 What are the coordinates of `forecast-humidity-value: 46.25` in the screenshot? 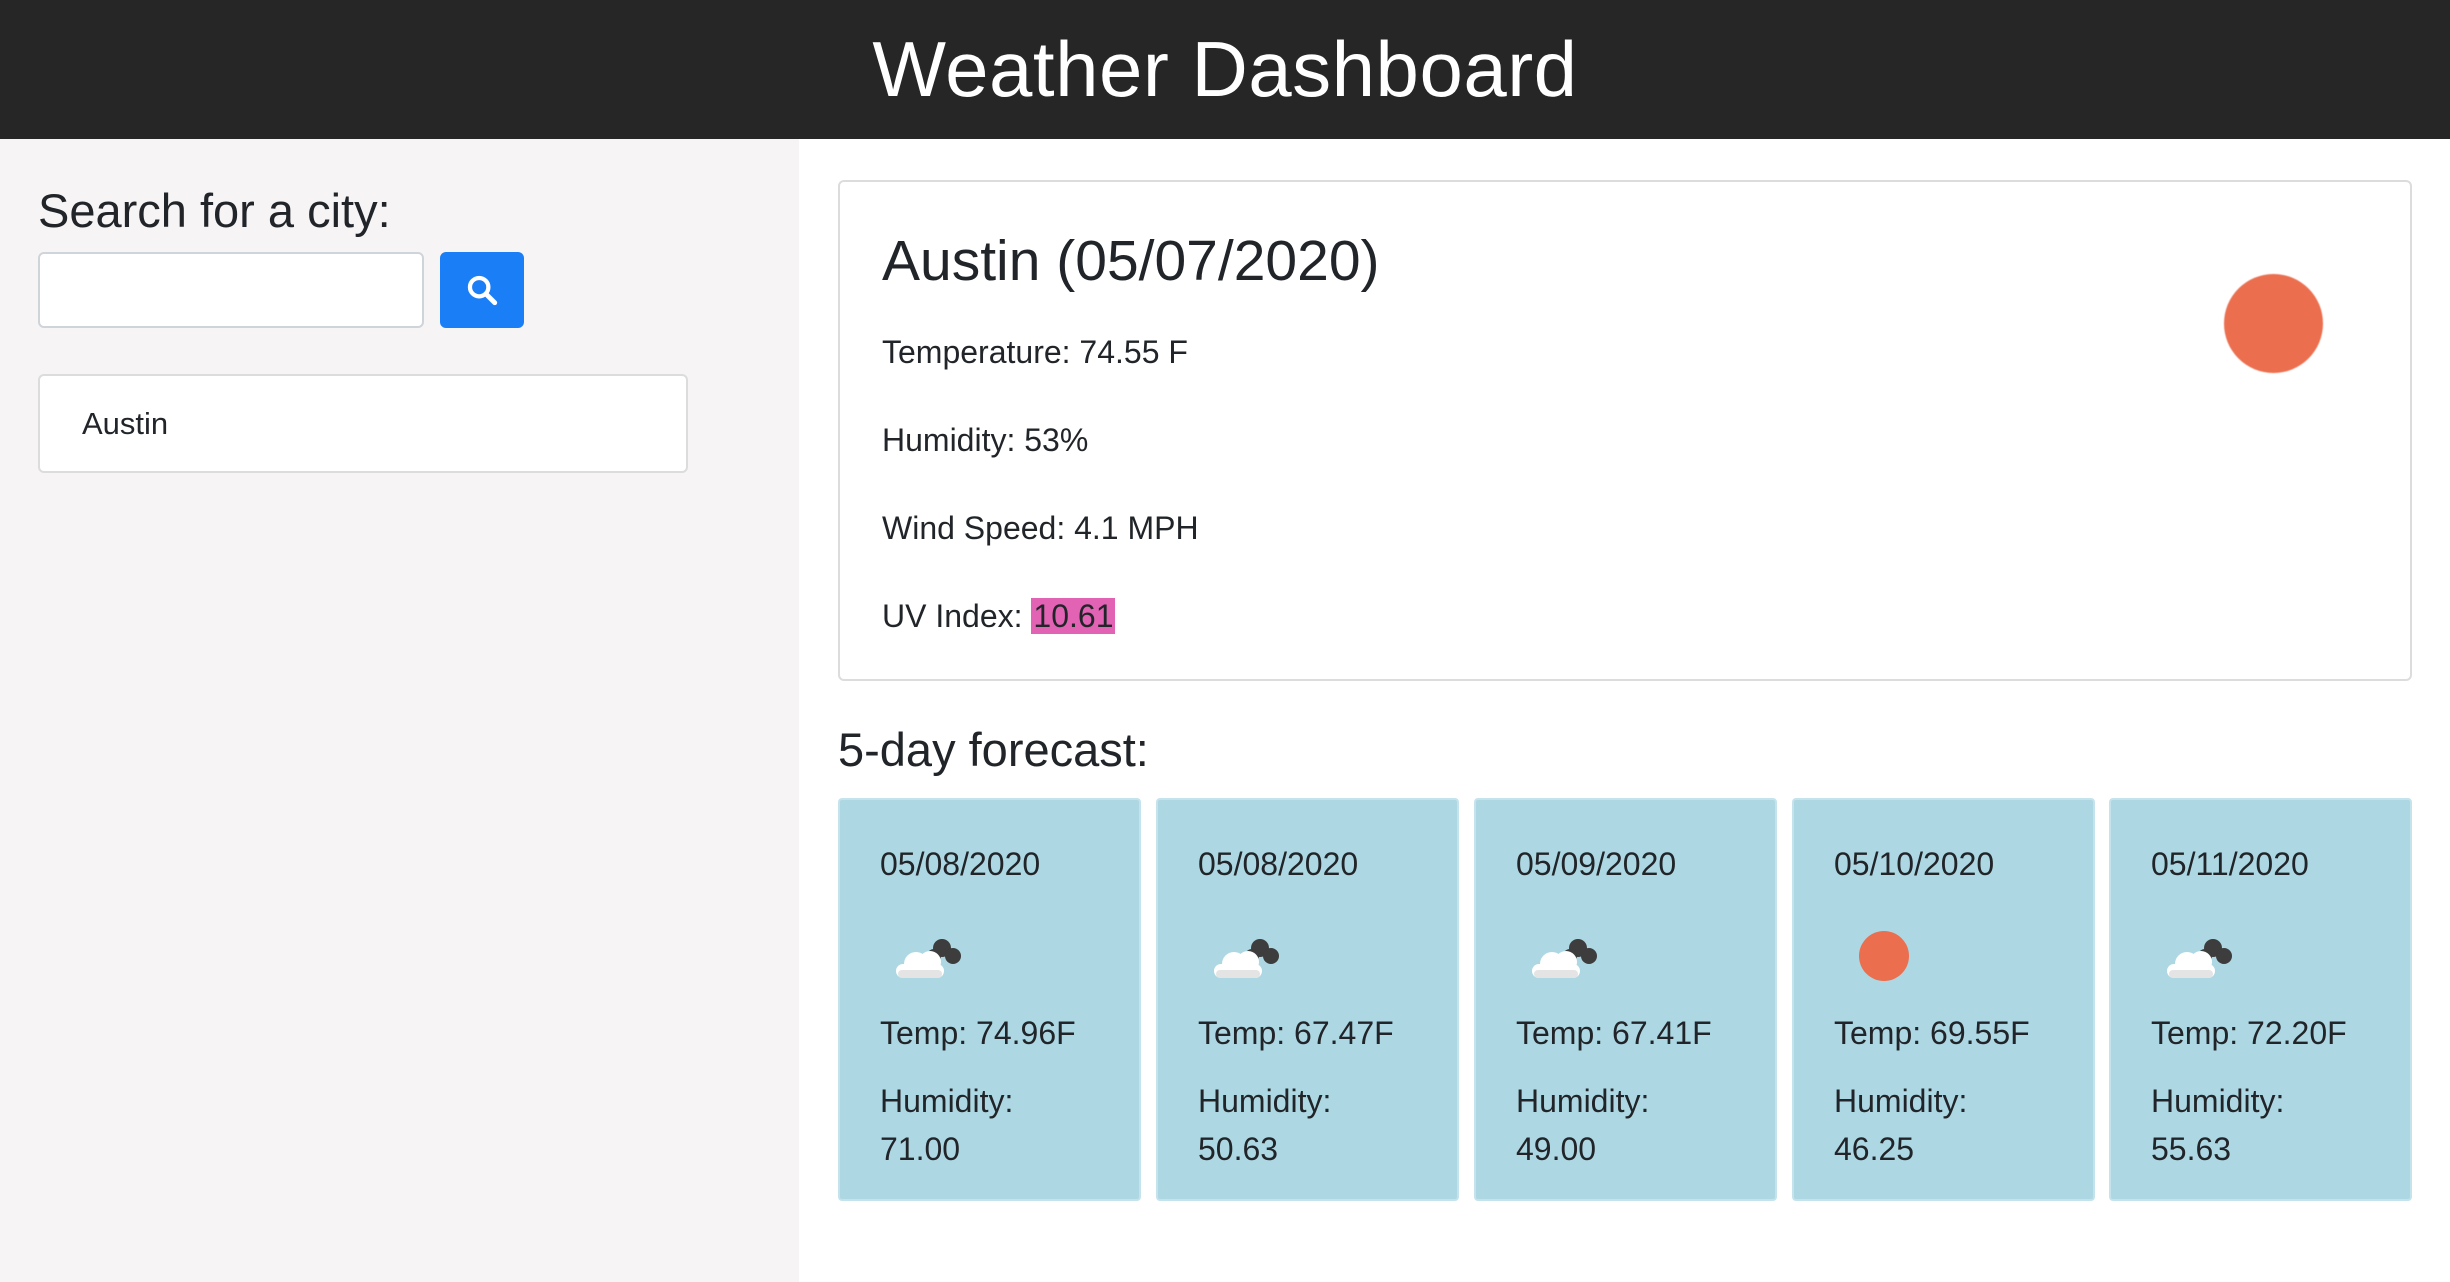 It's located at (1874, 1149).